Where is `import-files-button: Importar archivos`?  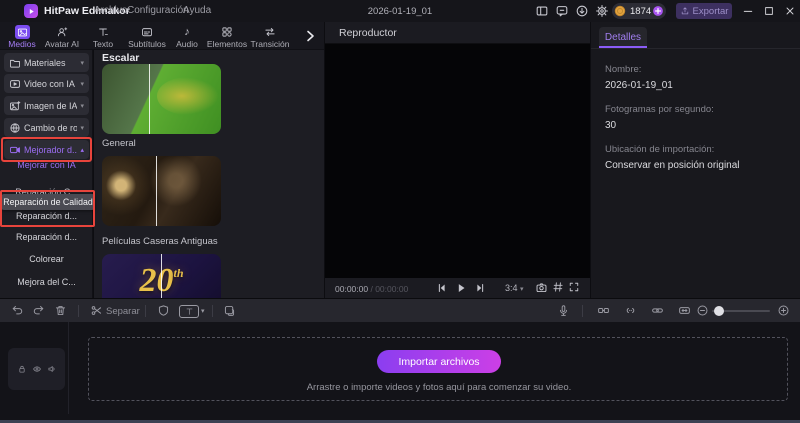 import-files-button: Importar archivos is located at coordinates (439, 361).